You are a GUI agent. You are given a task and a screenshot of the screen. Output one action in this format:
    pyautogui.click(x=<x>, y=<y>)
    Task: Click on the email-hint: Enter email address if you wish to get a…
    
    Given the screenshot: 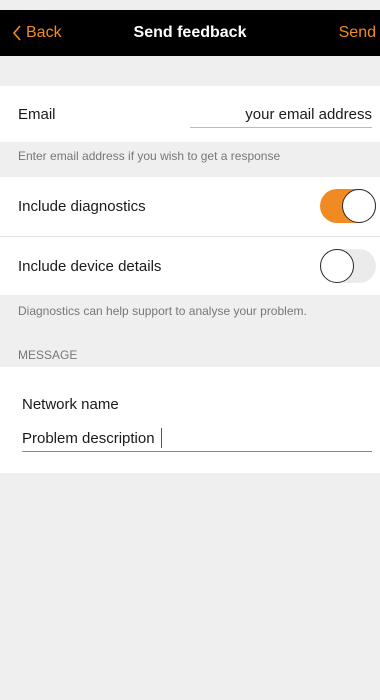 What is the action you would take?
    pyautogui.click(x=149, y=156)
    